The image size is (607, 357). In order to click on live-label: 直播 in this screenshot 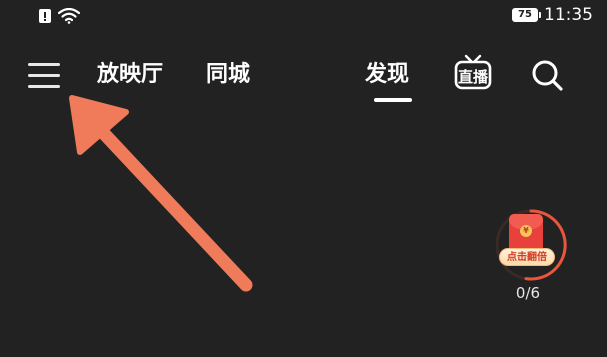, I will do `click(473, 77)`.